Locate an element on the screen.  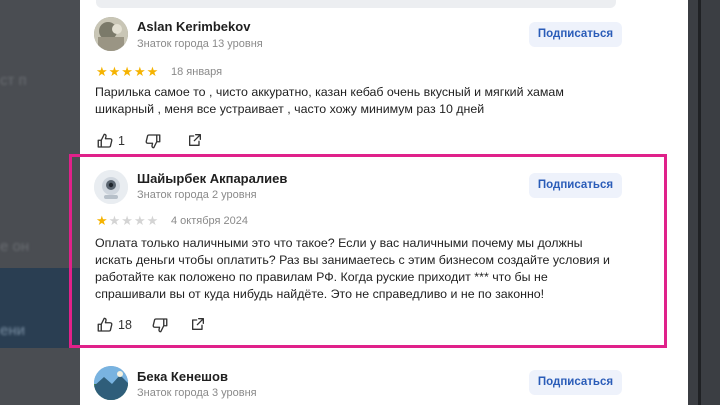
like-count: 1 is located at coordinates (121, 141).